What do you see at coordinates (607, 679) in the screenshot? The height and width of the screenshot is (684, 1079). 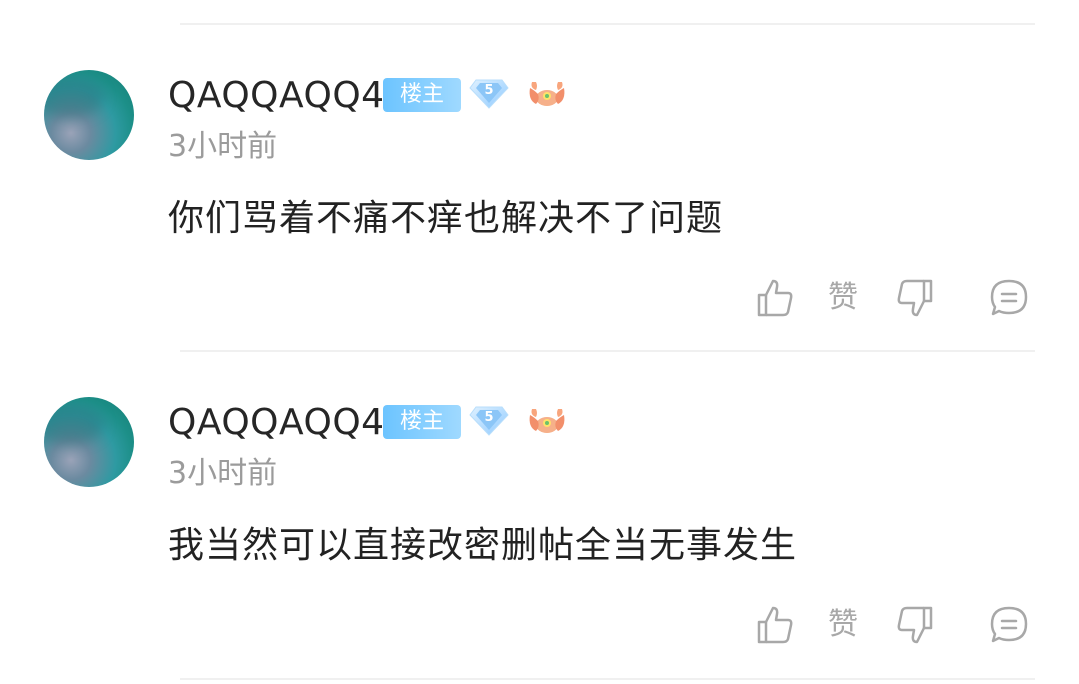 I see `bottom-divider` at bounding box center [607, 679].